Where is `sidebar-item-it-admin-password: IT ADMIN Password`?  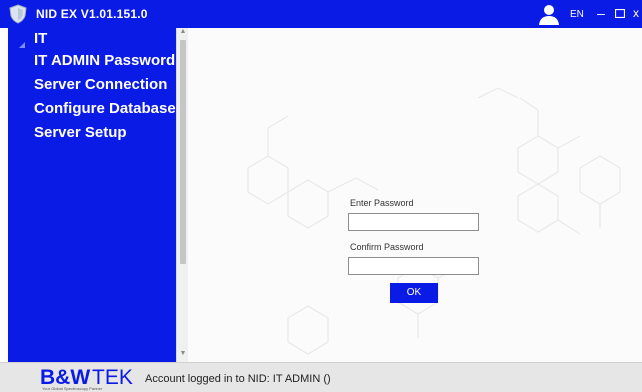 sidebar-item-it-admin-password: IT ADMIN Password is located at coordinates (104, 60).